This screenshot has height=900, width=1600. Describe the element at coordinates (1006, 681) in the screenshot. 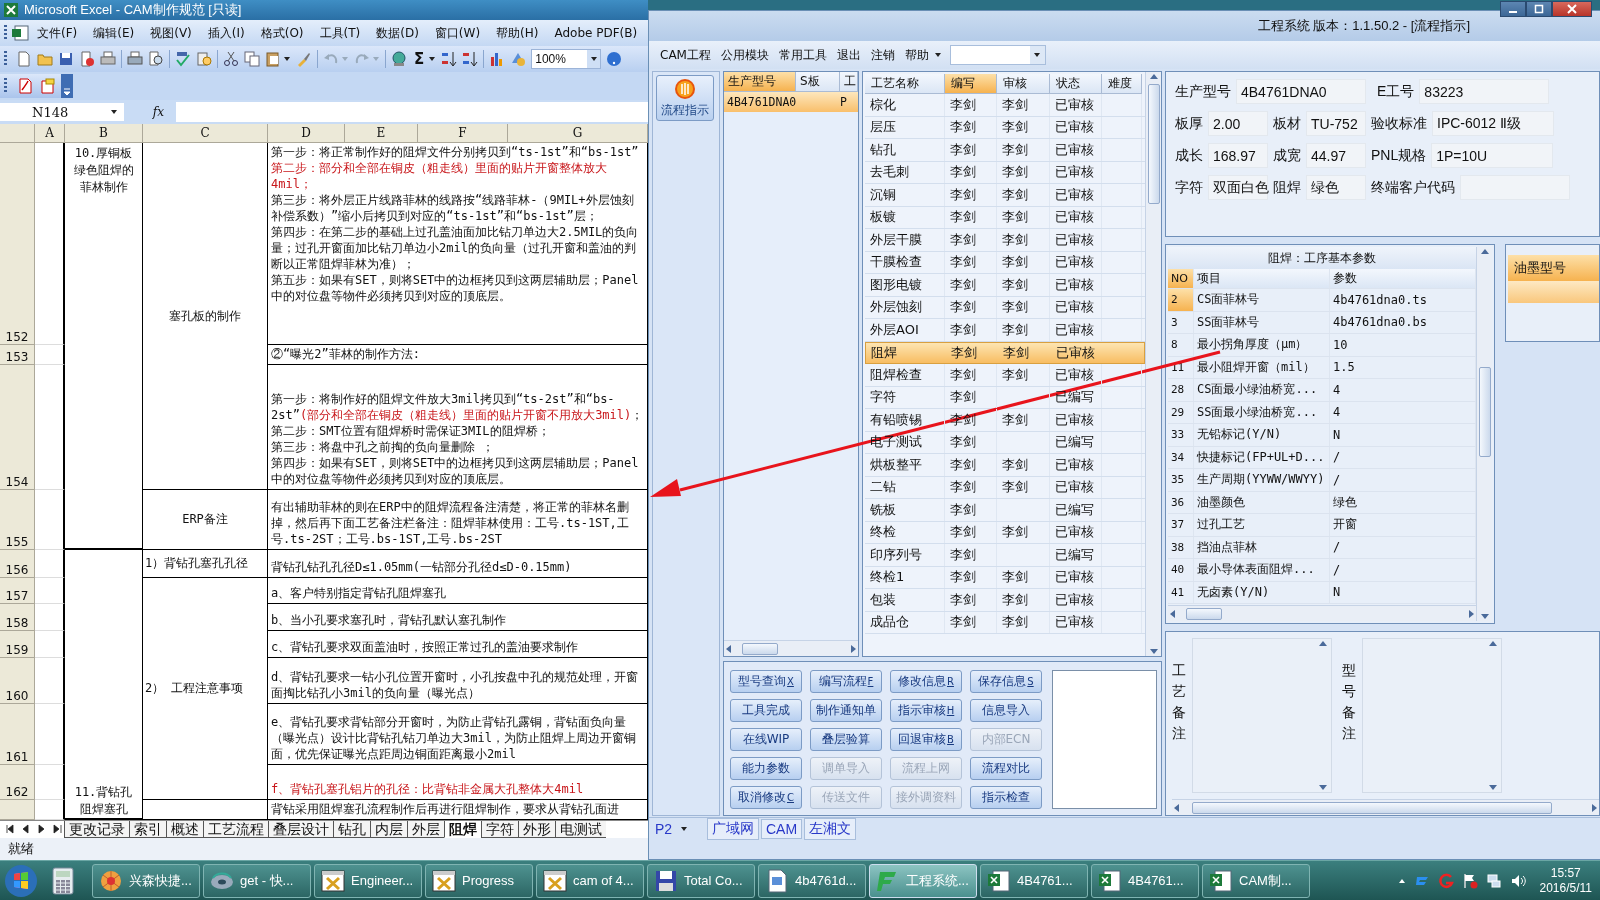

I see `action-button: 保存信息S` at that location.